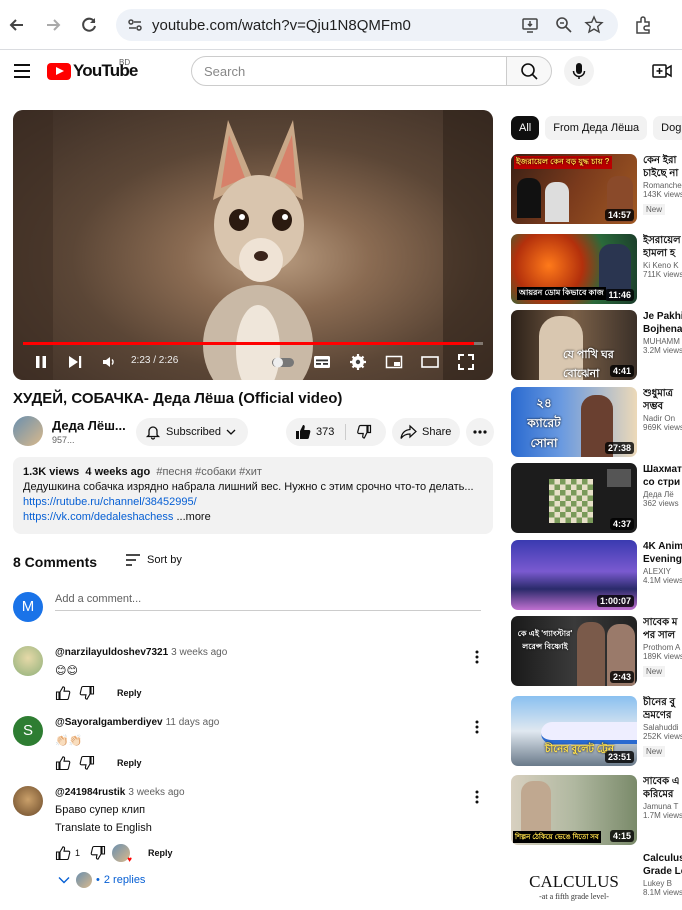  Describe the element at coordinates (529, 71) in the screenshot. I see `search-button` at that location.